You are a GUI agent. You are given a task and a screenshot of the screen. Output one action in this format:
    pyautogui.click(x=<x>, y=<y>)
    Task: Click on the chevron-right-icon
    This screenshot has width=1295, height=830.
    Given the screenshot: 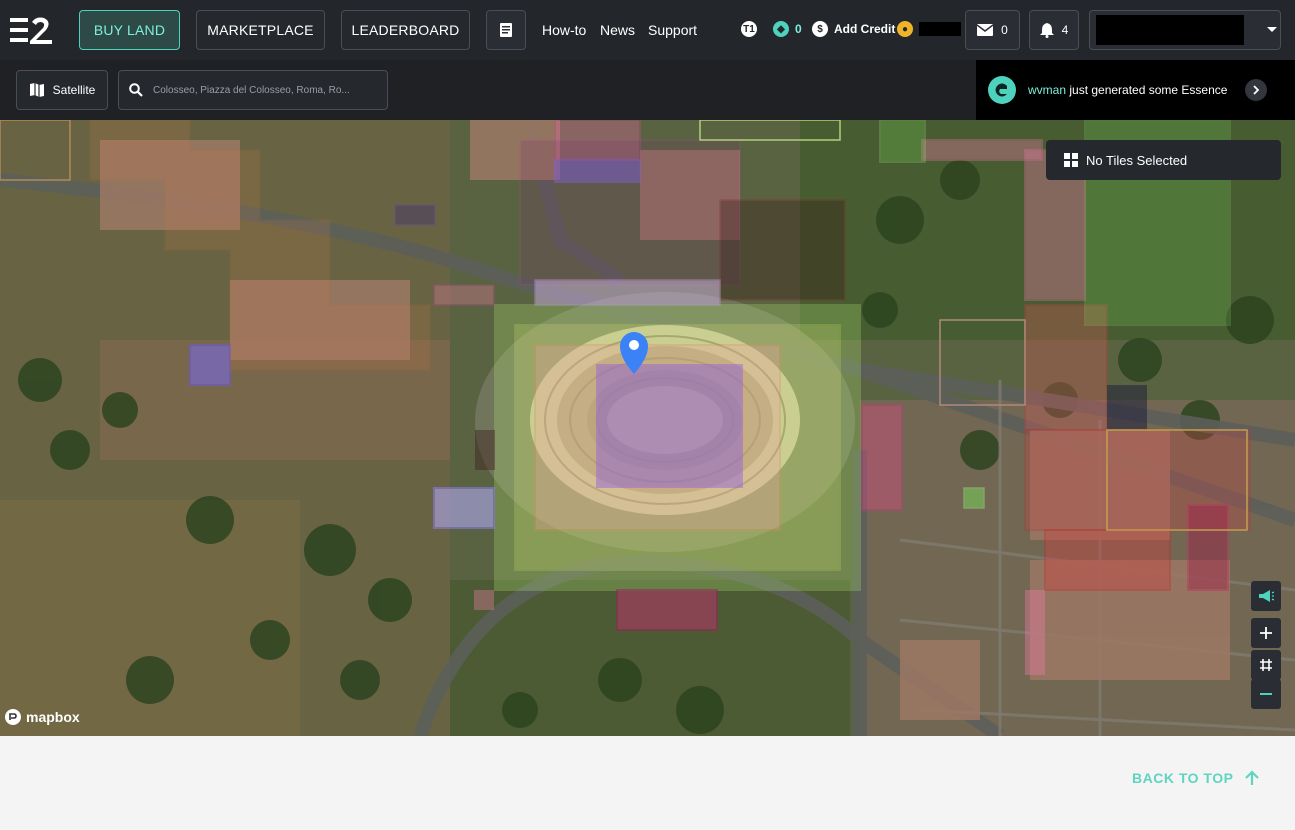 What is the action you would take?
    pyautogui.click(x=1256, y=90)
    